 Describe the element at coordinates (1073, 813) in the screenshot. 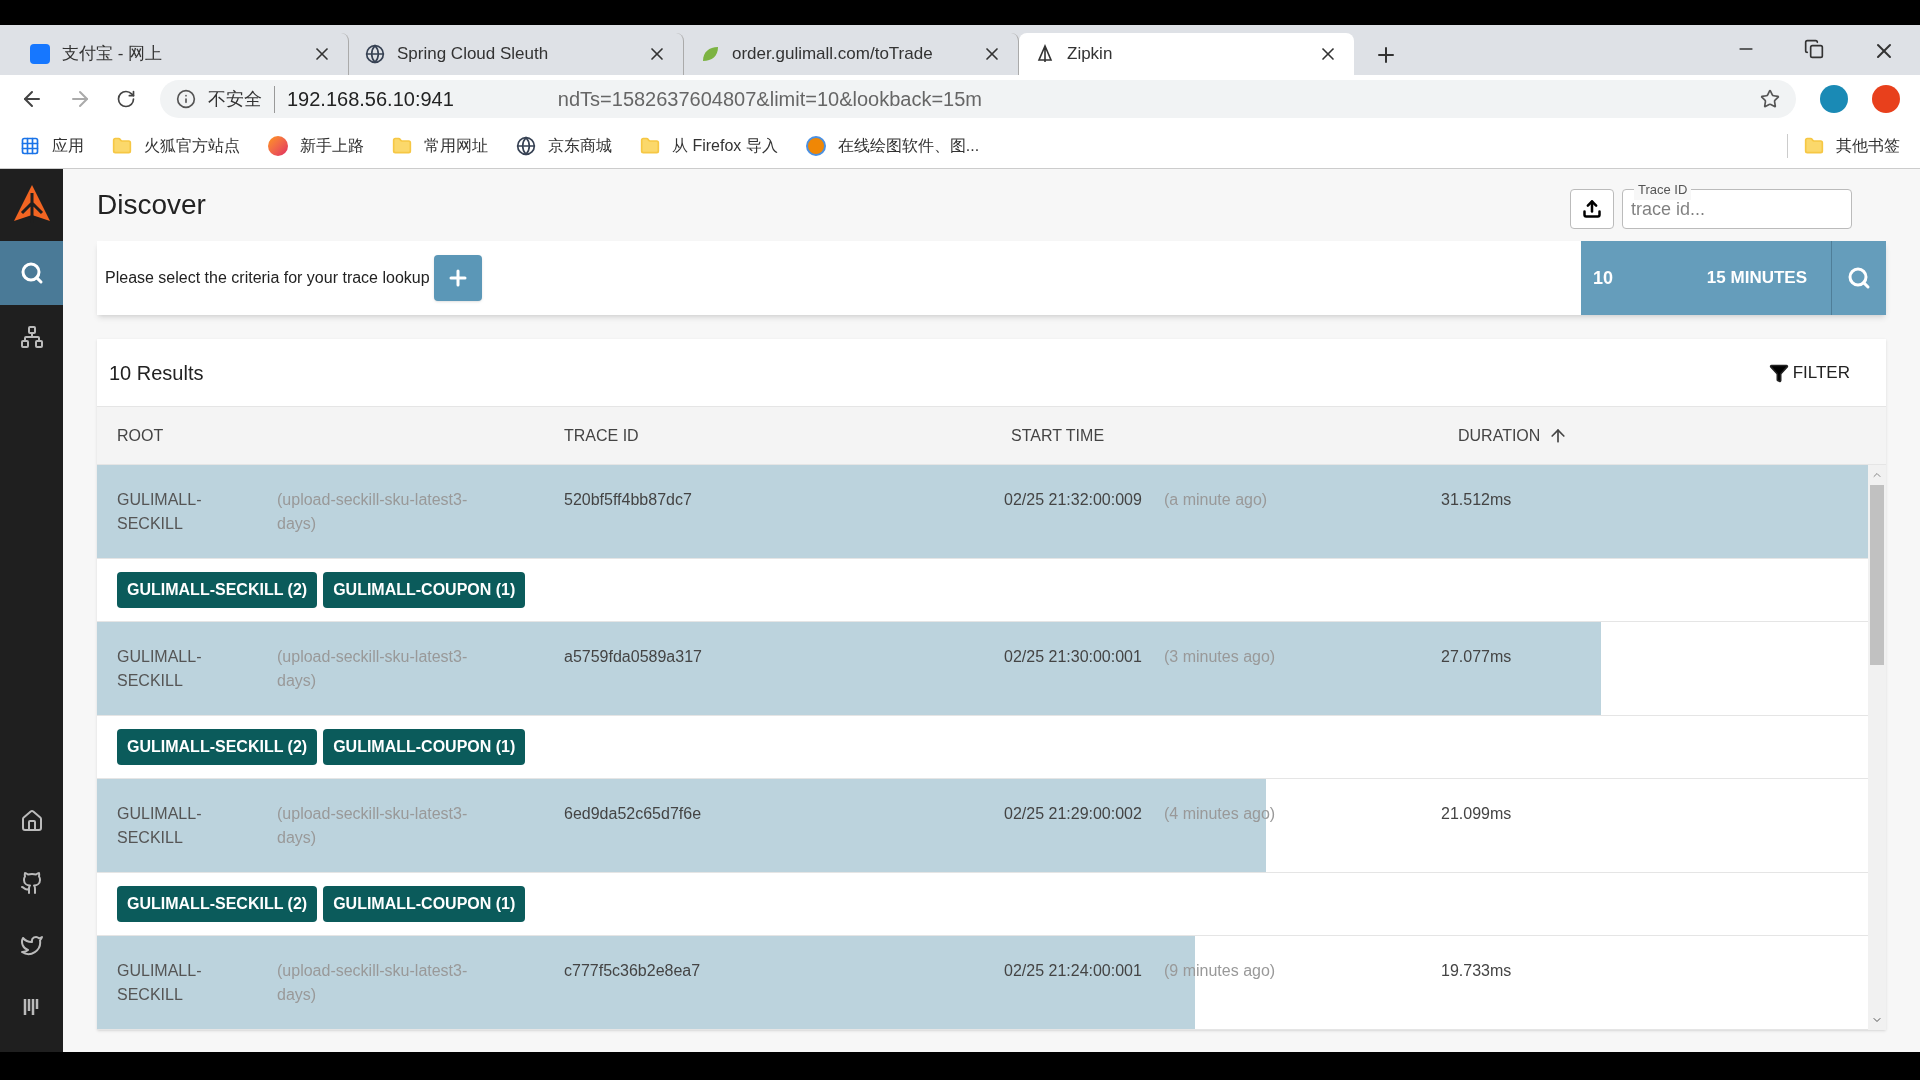

I see `start-time: 02/25 21:29:00:002` at that location.